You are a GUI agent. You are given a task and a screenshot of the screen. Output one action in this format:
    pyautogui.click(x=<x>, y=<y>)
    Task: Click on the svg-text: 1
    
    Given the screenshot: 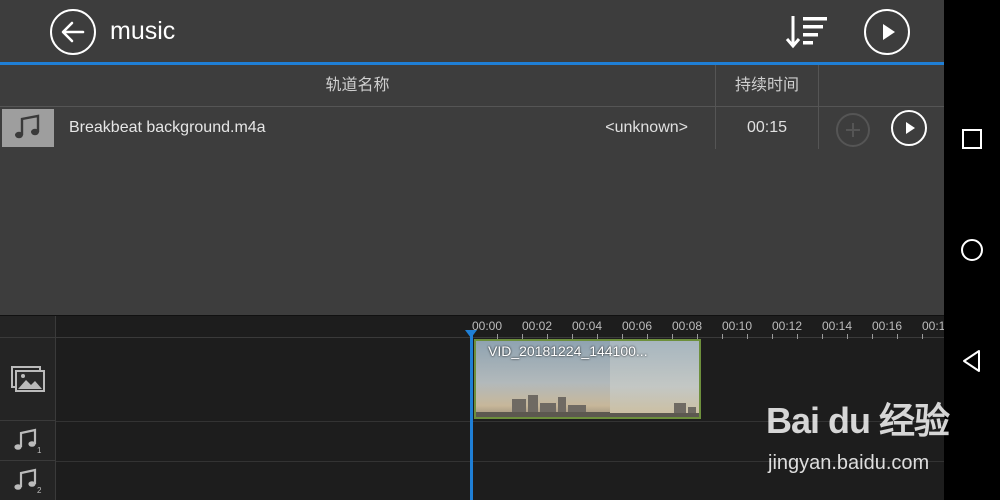 What is the action you would take?
    pyautogui.click(x=39, y=450)
    